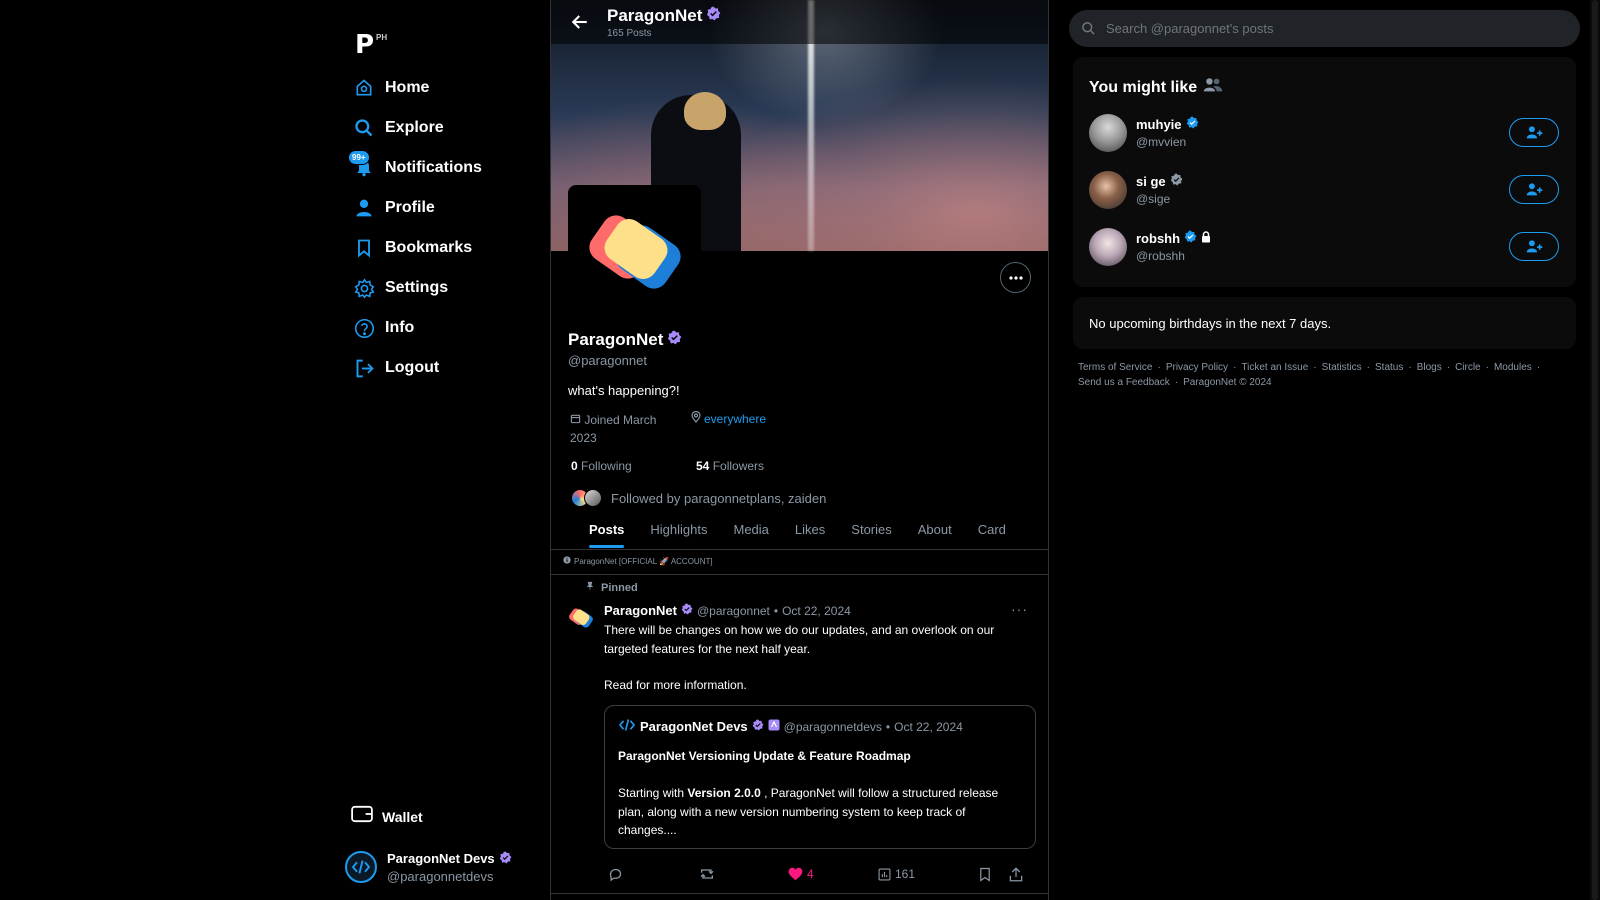 The width and height of the screenshot is (1600, 900). What do you see at coordinates (398, 128) in the screenshot?
I see `nav-explore: Explore` at bounding box center [398, 128].